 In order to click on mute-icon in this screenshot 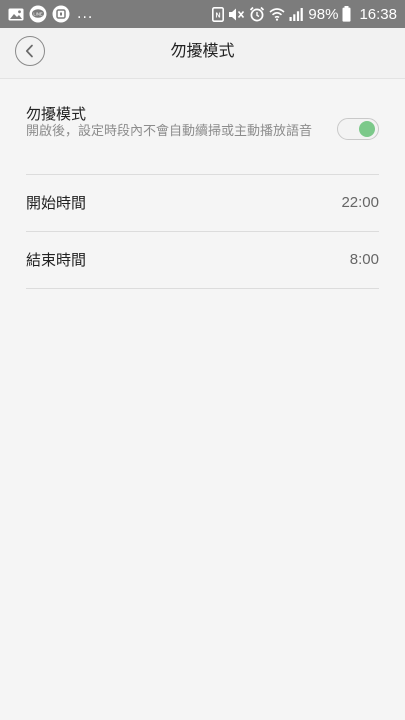, I will do `click(236, 14)`.